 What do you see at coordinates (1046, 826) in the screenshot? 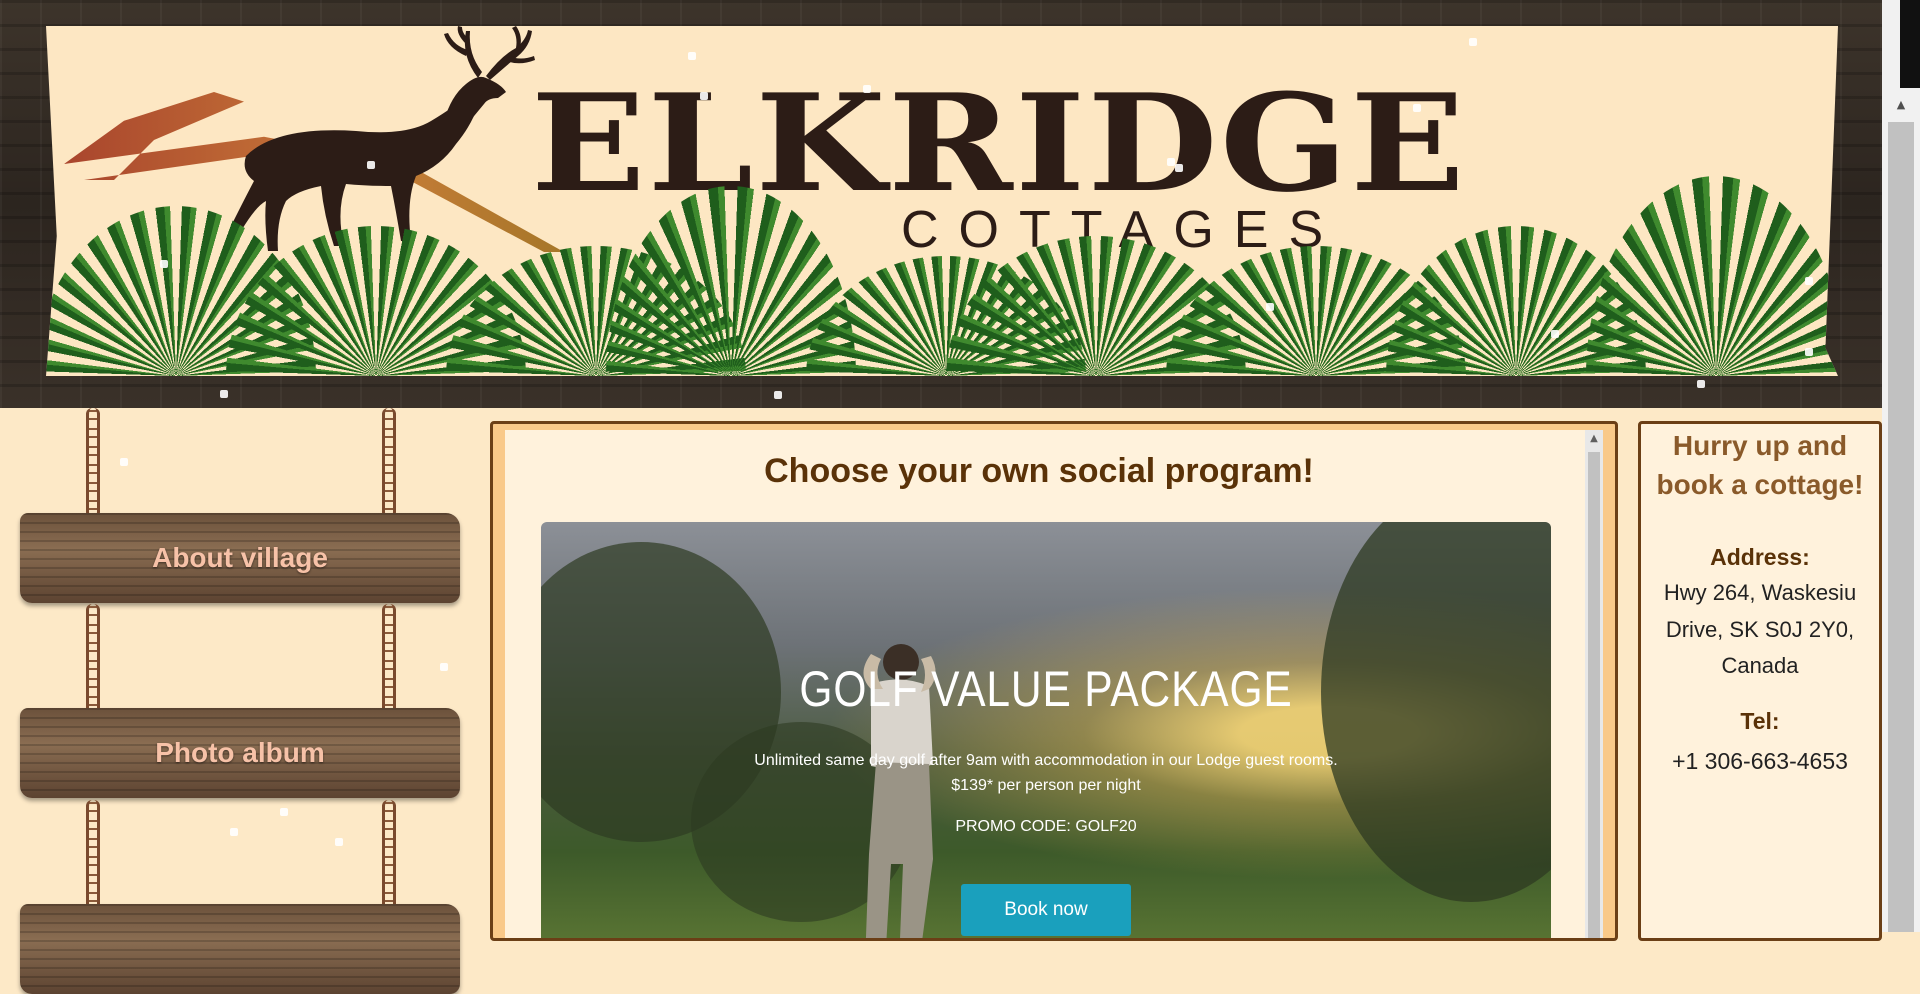
I see `promo-code: PROMO CODE: GOLF20` at bounding box center [1046, 826].